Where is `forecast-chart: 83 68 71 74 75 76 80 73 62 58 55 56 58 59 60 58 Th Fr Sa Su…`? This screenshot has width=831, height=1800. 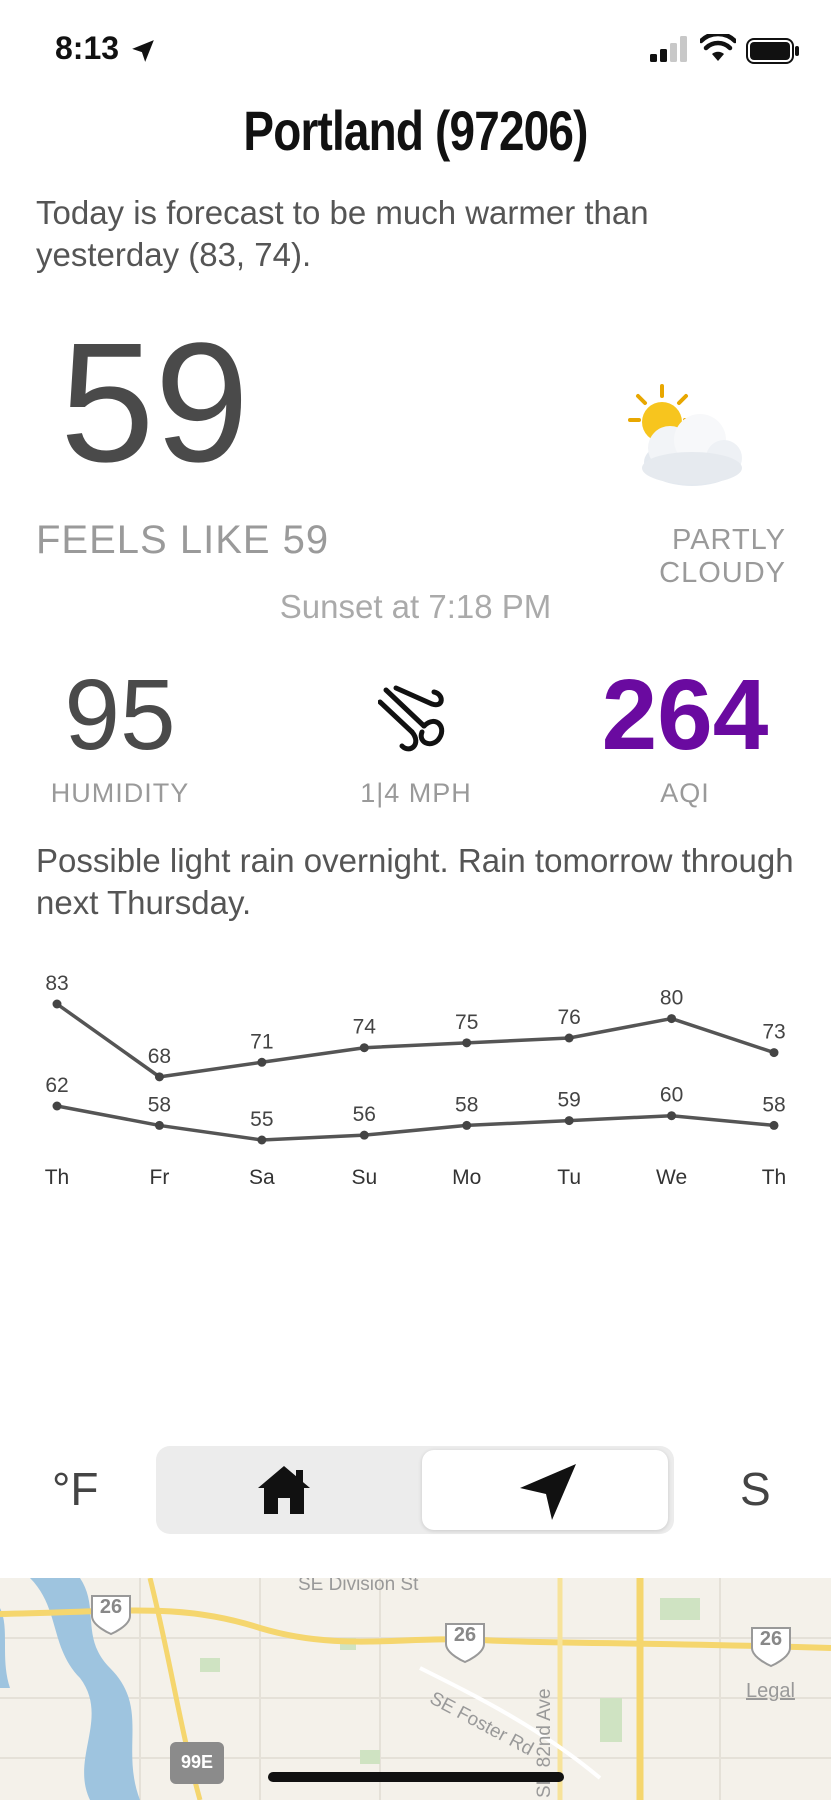
forecast-chart: 83 68 71 74 75 76 80 73 62 58 55 56 58 59 60 58 Th Fr Sa Su… is located at coordinates (416, 1080).